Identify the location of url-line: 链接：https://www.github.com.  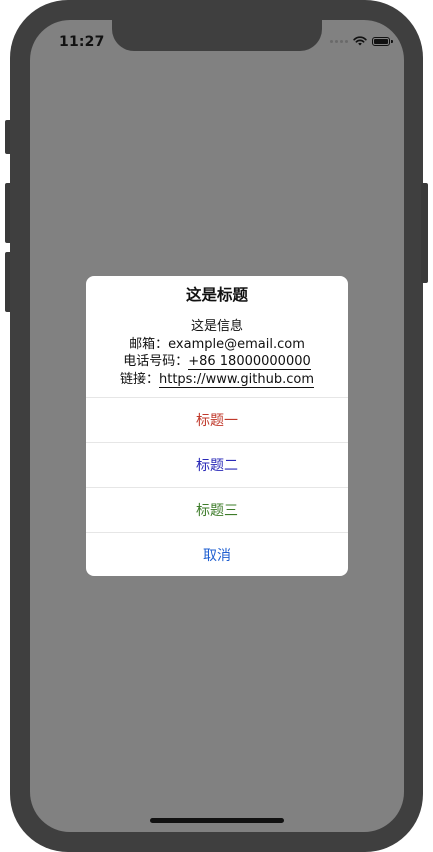
(217, 380).